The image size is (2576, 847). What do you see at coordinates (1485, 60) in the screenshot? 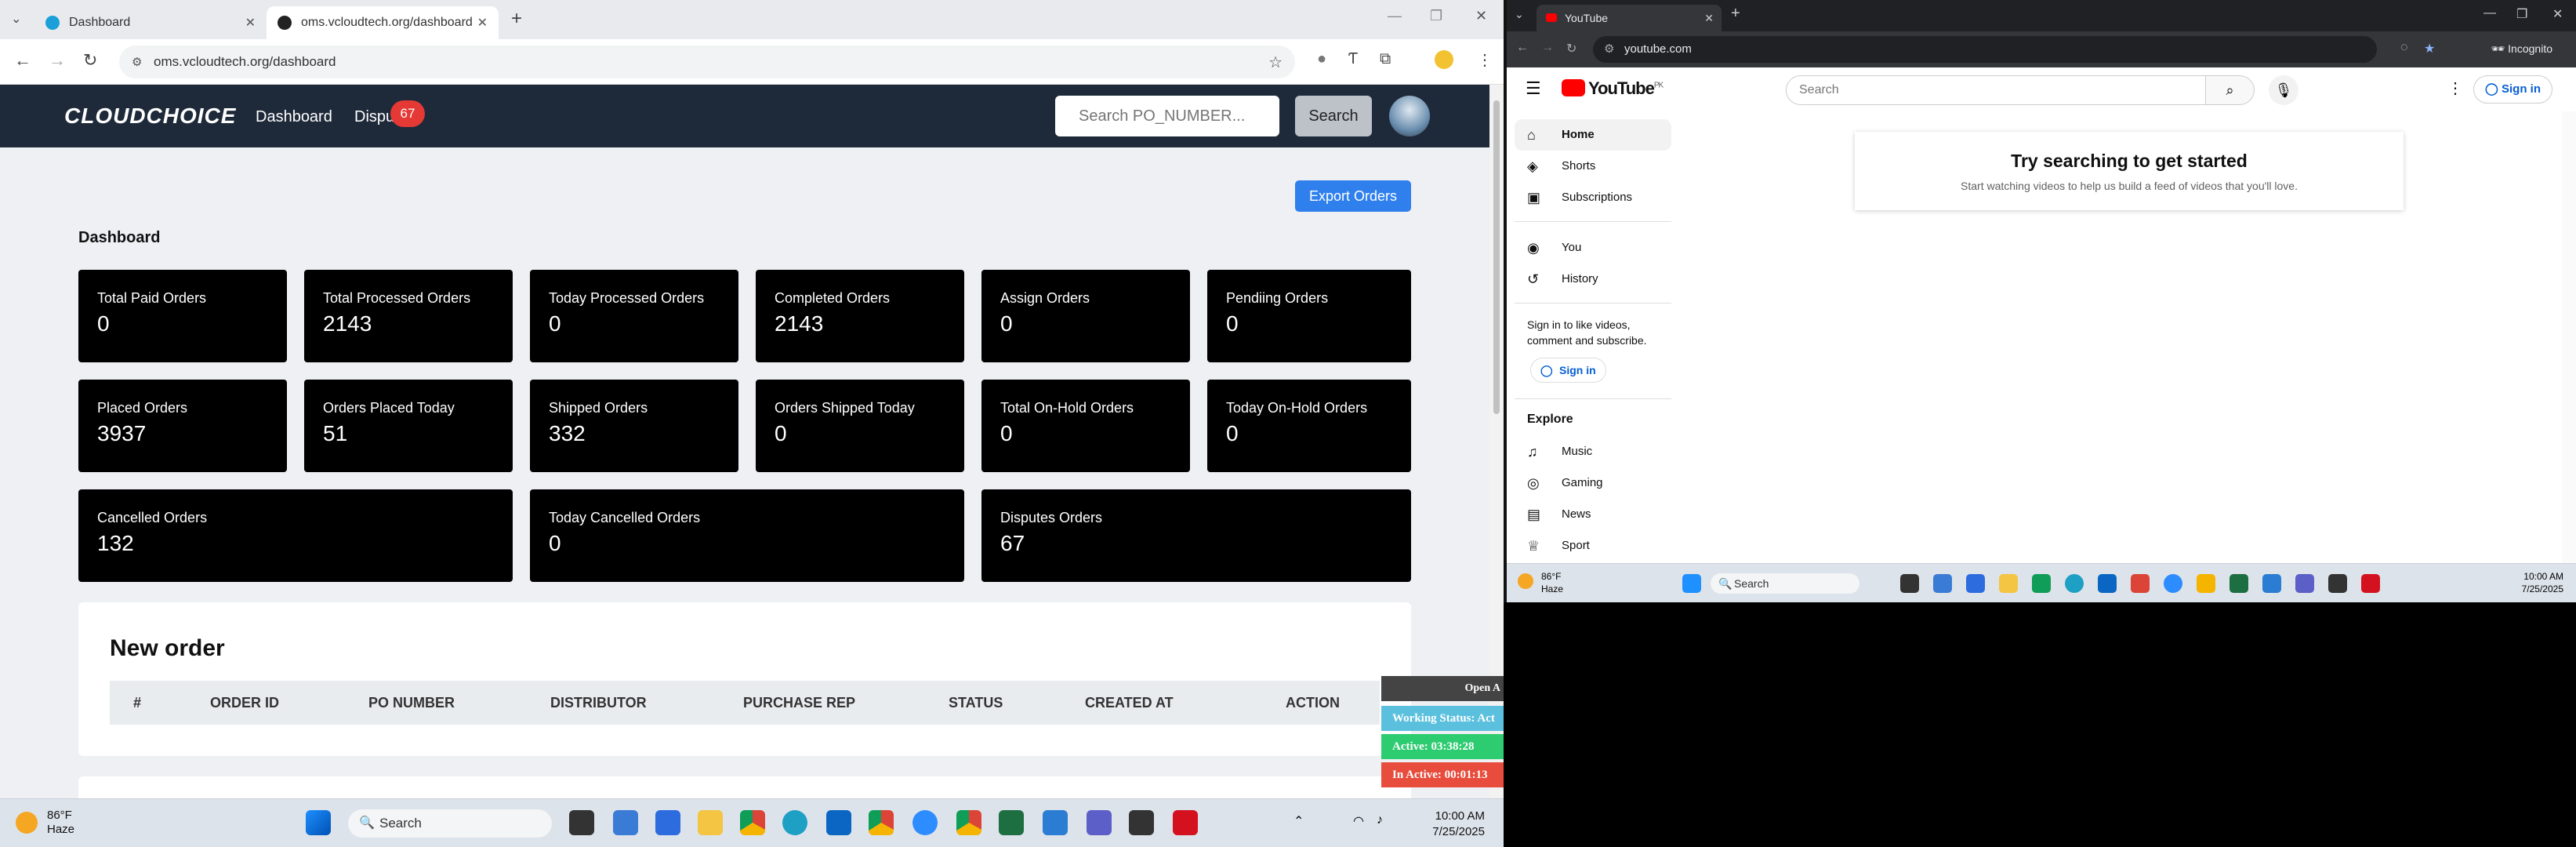
I see `menu-dots-icon: ⋮` at bounding box center [1485, 60].